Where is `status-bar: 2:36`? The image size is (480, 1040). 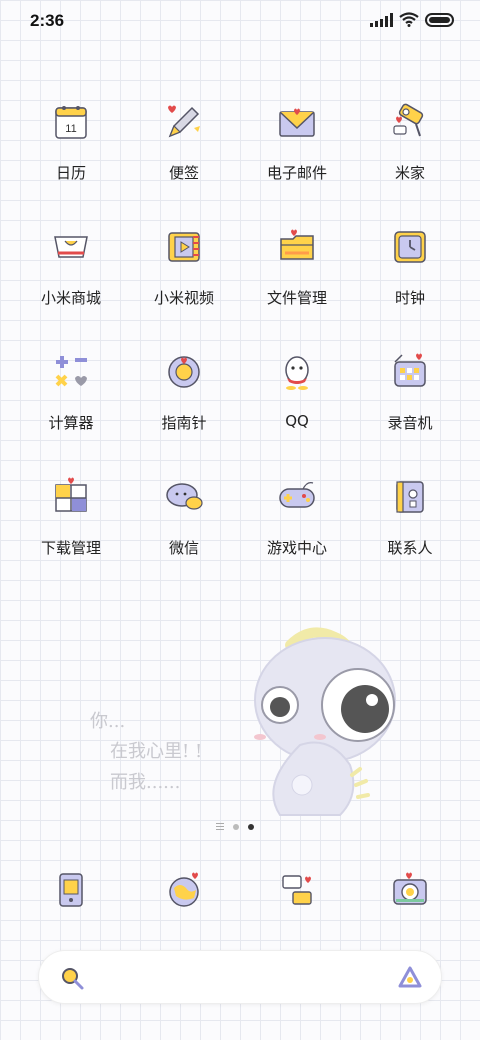
status-bar: 2:36 is located at coordinates (240, 22).